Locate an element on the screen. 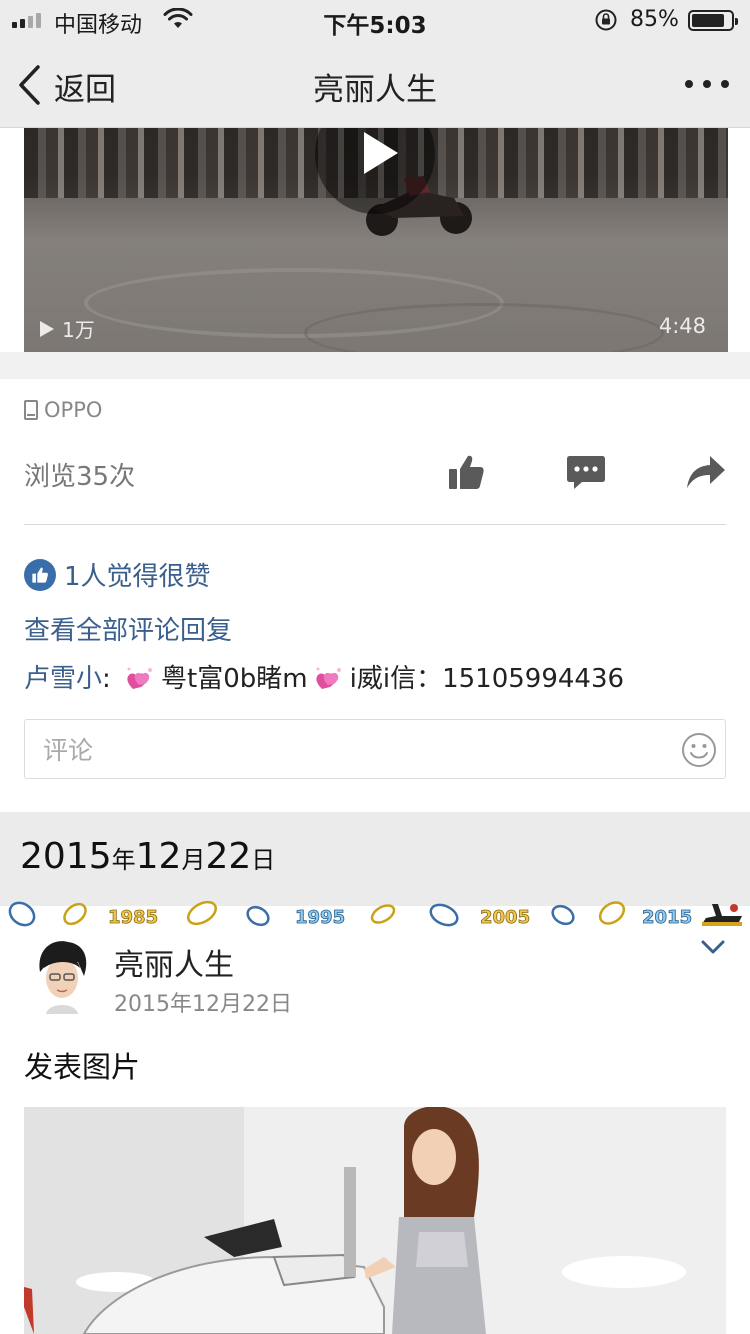  video-duration: 4:48 is located at coordinates (682, 326).